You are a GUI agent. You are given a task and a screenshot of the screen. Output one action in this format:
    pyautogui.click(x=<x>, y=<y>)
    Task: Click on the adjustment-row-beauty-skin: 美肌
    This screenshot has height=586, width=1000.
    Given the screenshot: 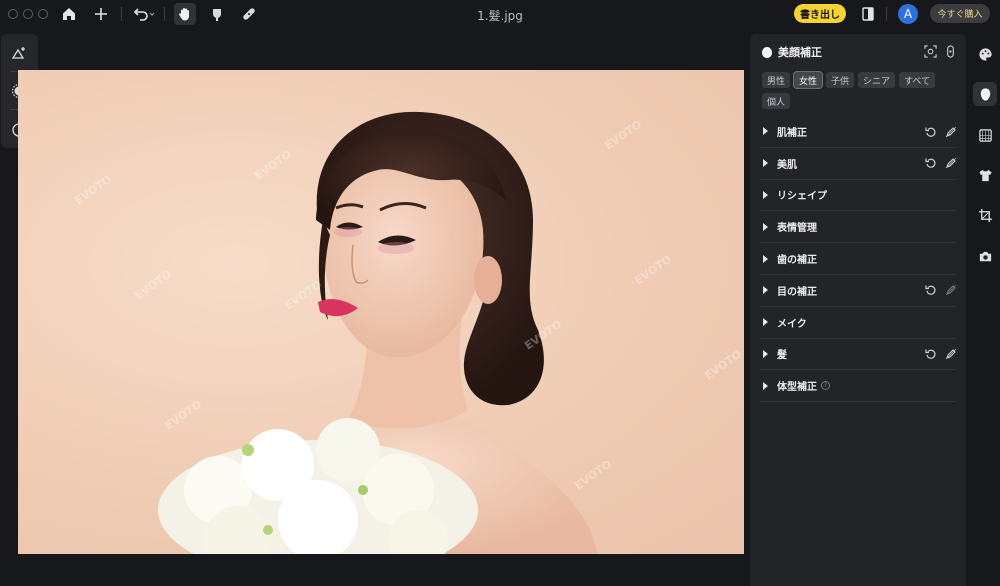 What is the action you would take?
    pyautogui.click(x=858, y=164)
    